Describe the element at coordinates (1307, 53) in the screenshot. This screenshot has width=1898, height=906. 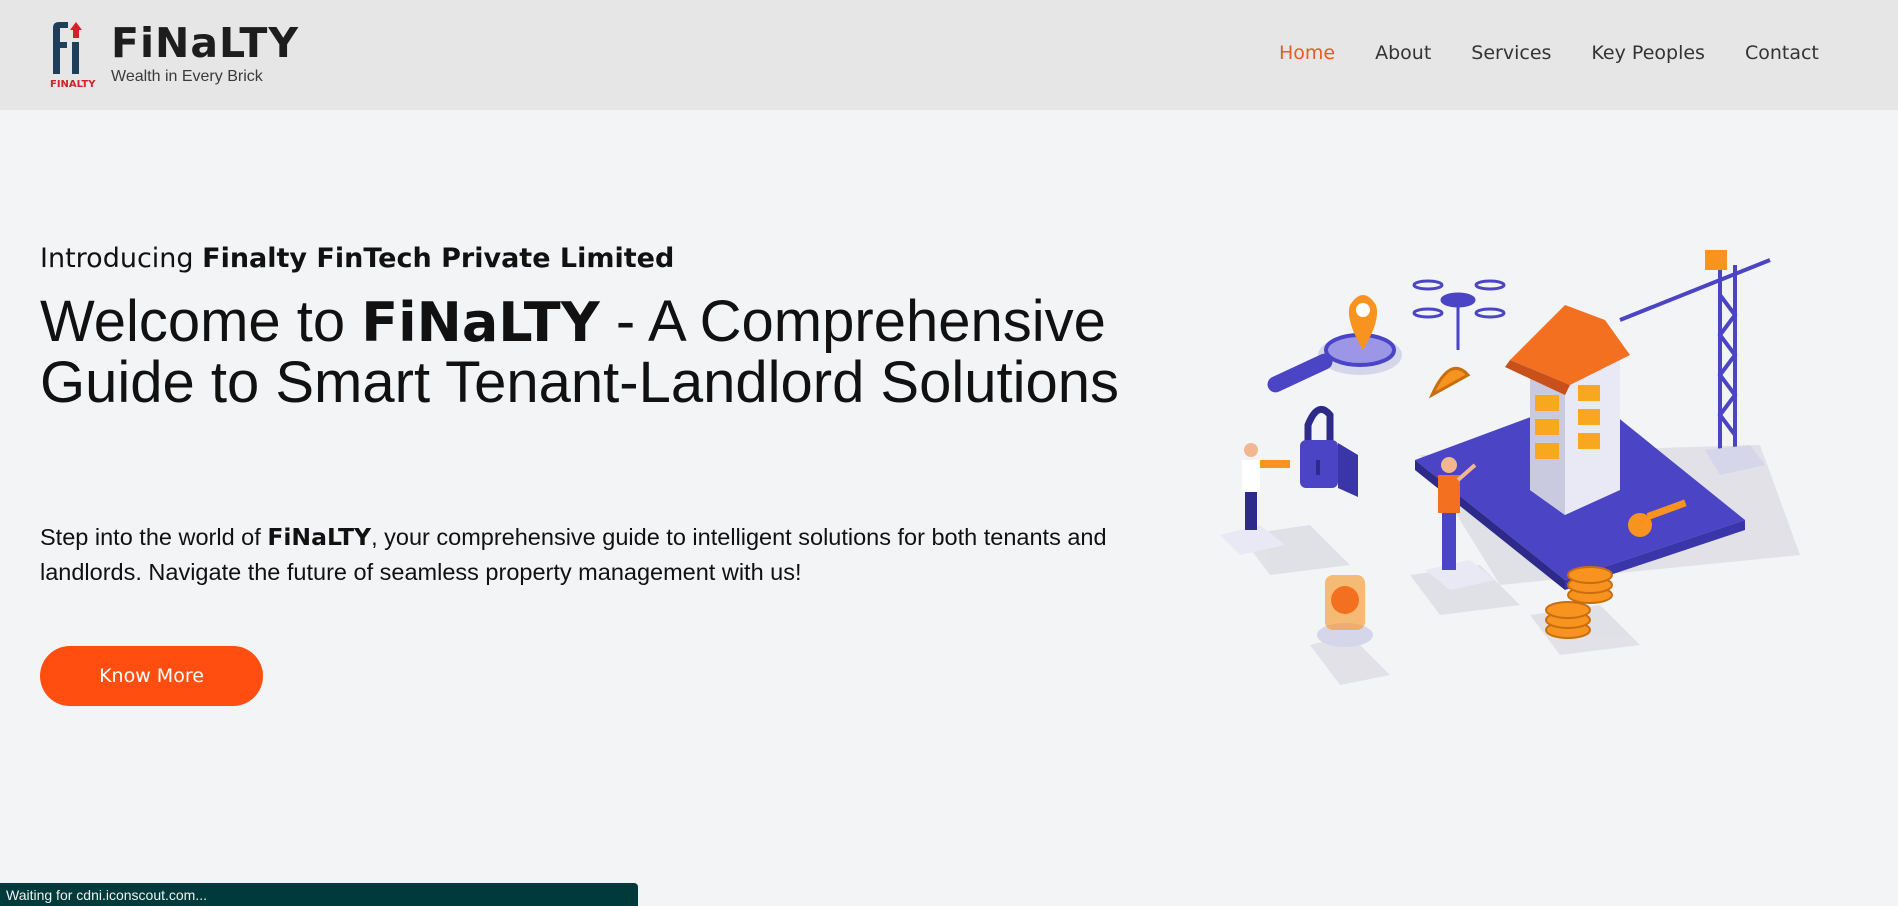
I see `nav-home: Home` at that location.